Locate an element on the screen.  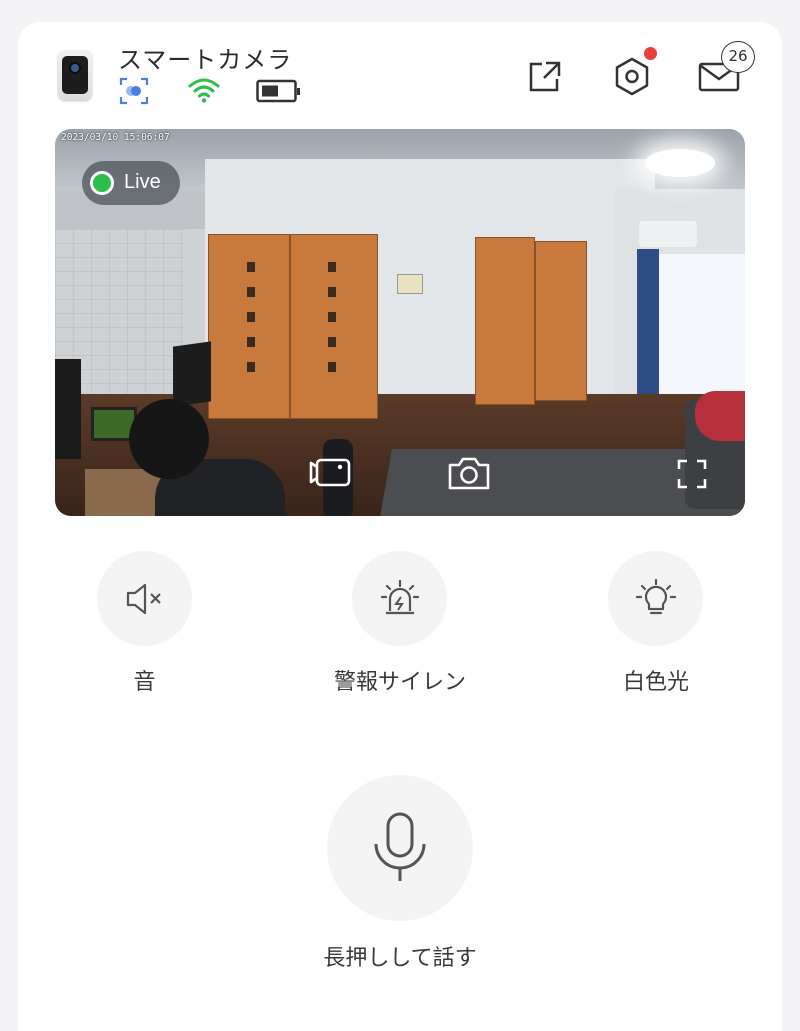
microphone-icon is located at coordinates (400, 846).